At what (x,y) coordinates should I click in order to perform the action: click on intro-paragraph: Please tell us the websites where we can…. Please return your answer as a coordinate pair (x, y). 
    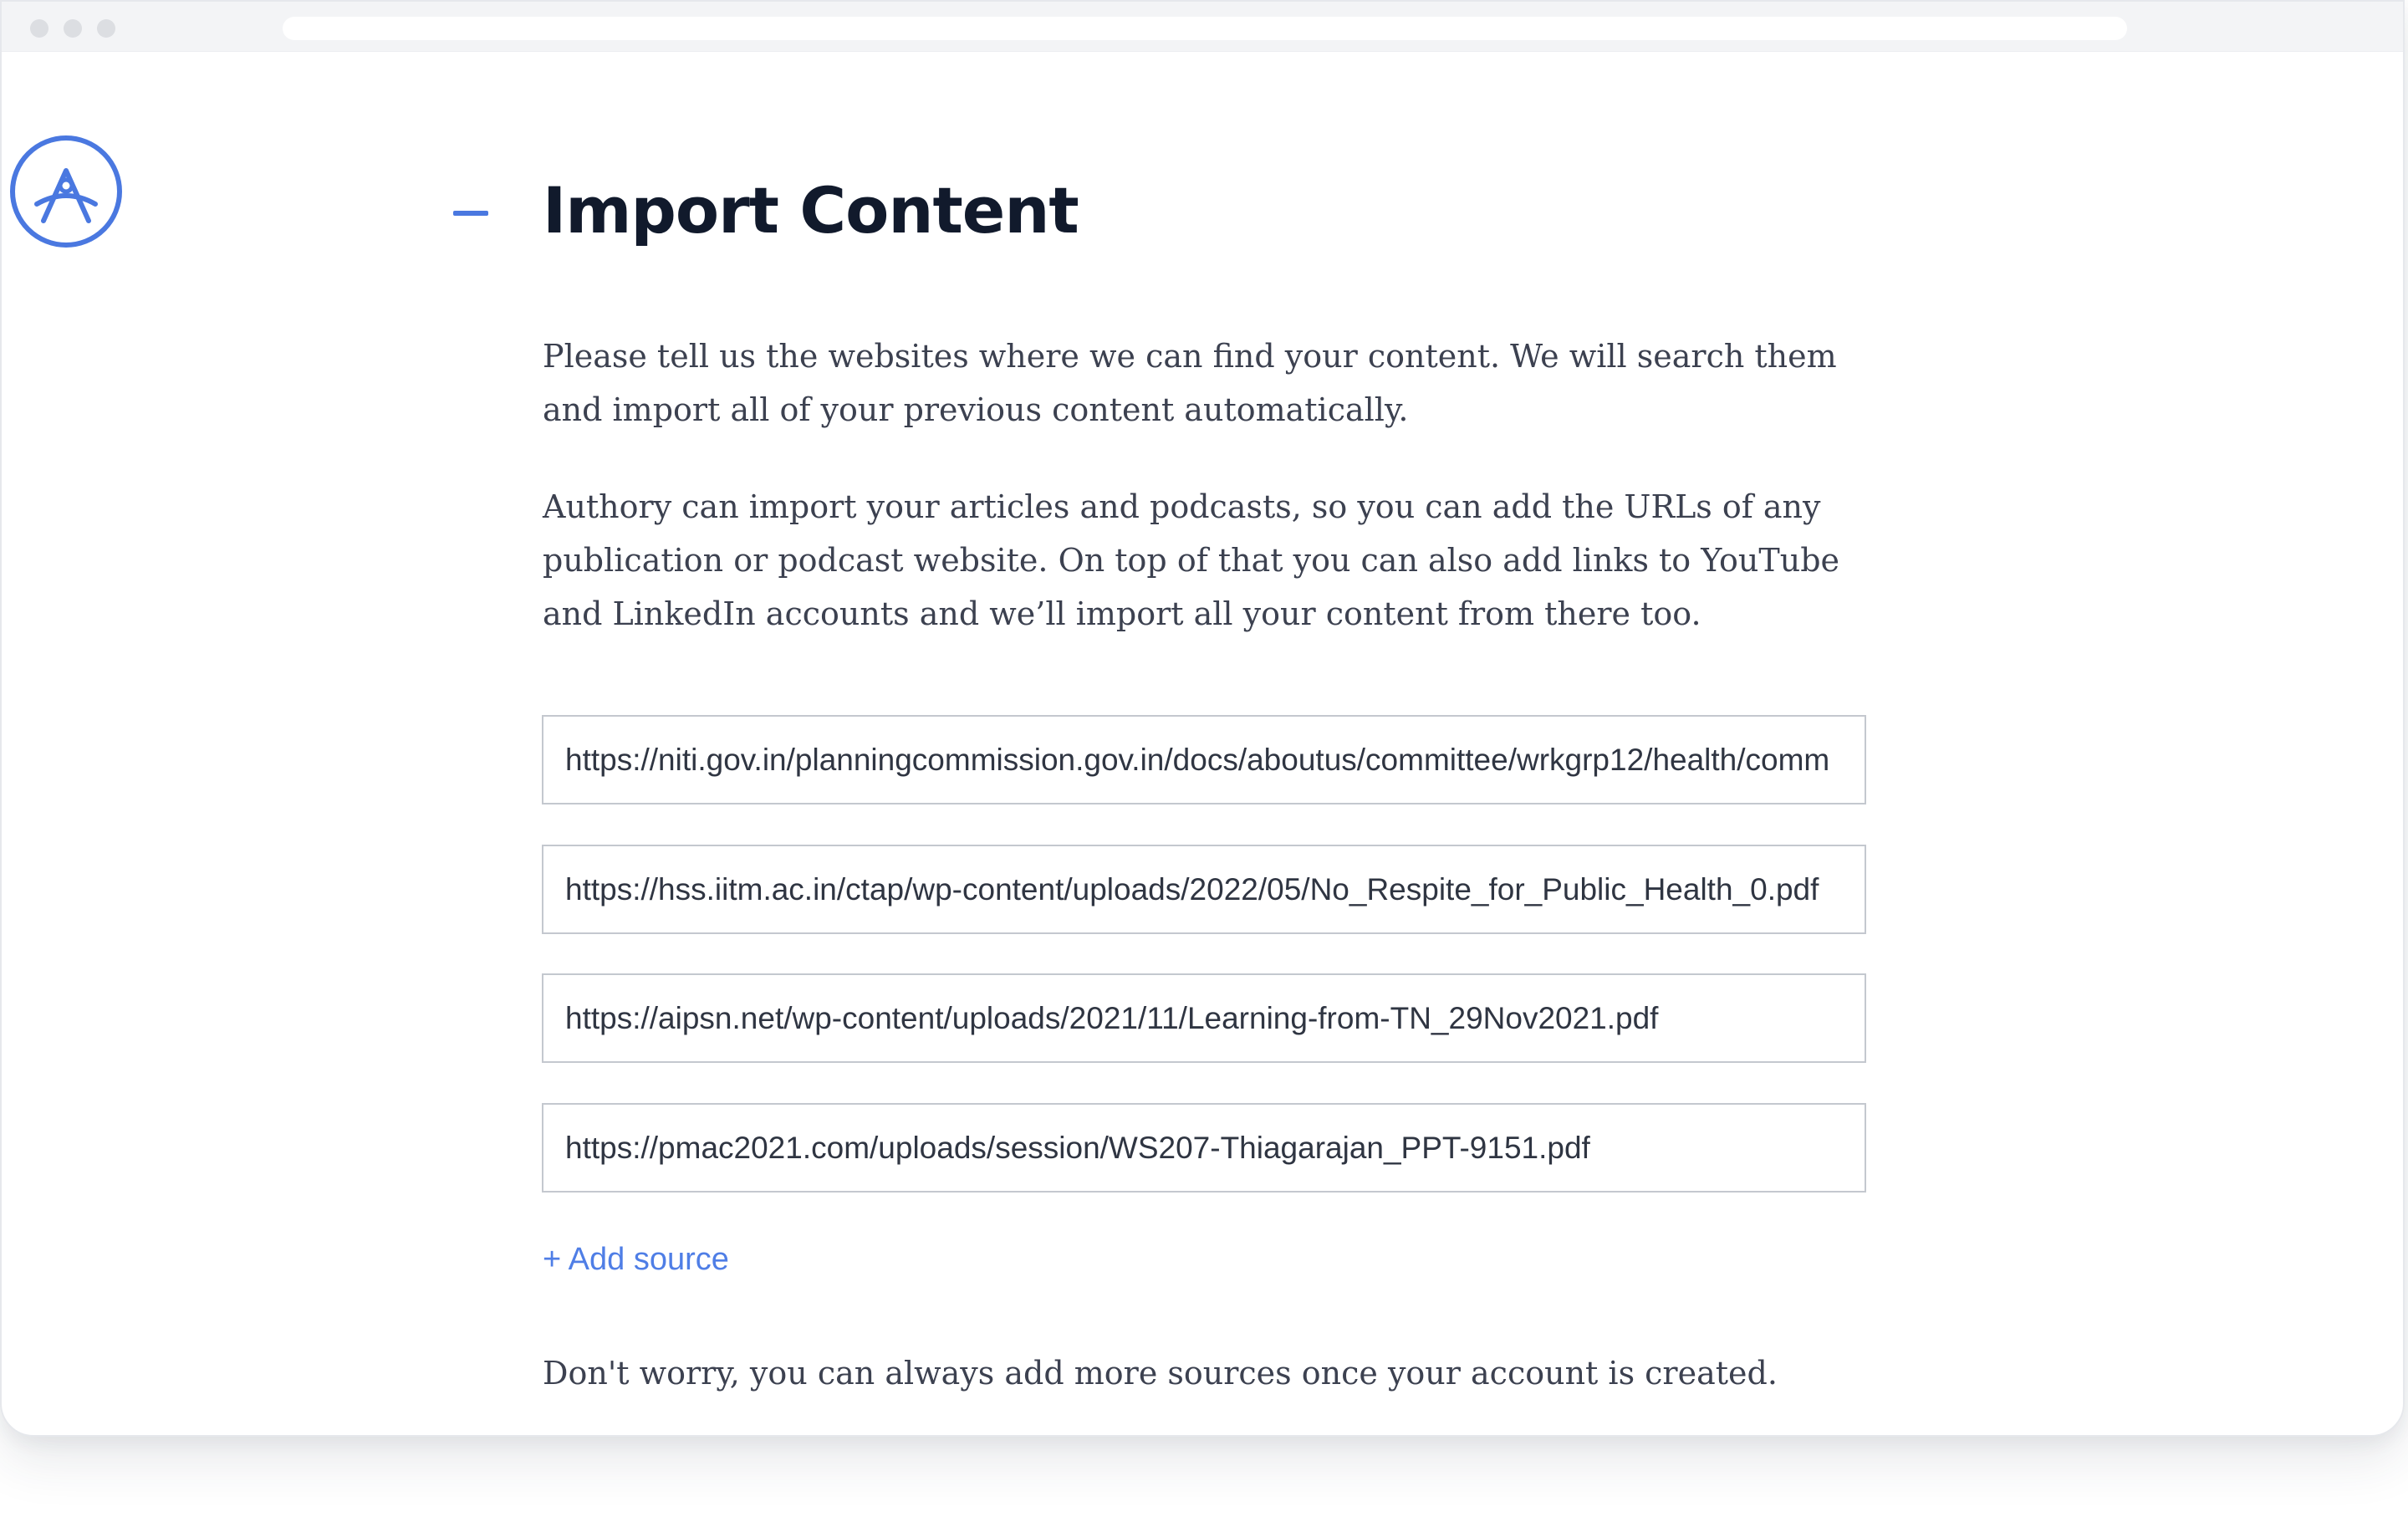
    Looking at the image, I should click on (1190, 383).